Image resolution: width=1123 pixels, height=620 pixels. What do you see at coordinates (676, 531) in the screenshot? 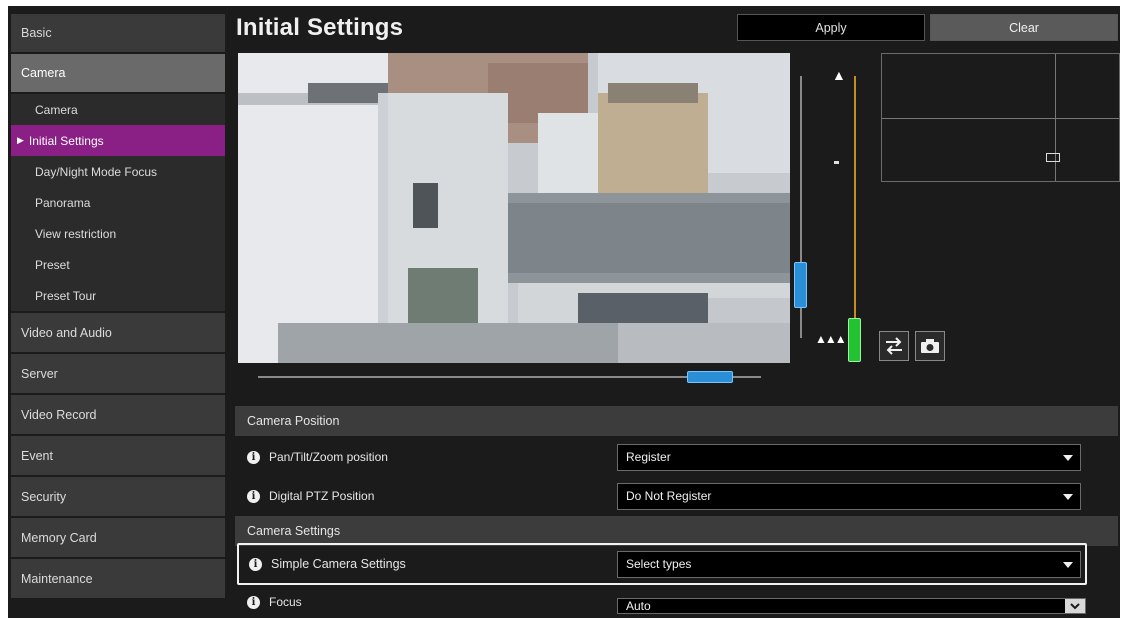
I see `section-camera-settings: Camera Settings` at bounding box center [676, 531].